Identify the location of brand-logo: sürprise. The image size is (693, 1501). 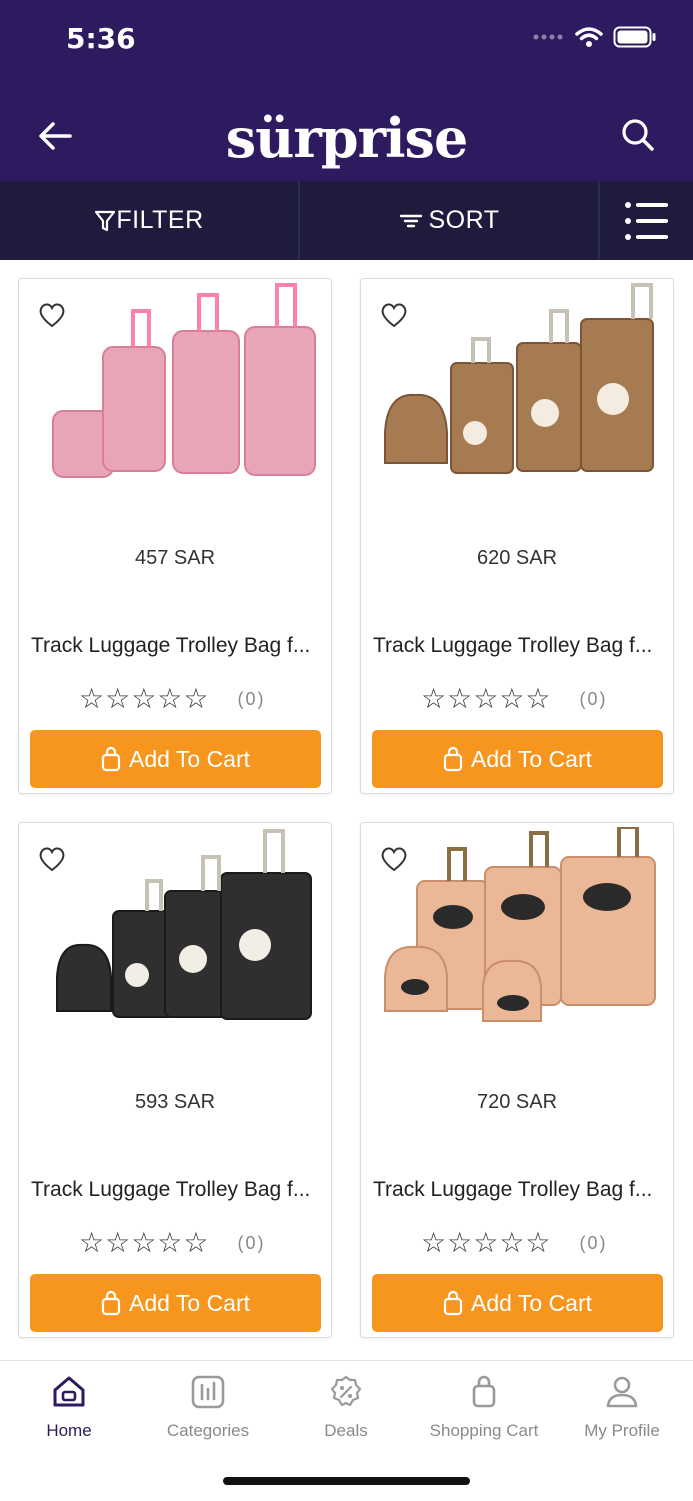
(346, 138).